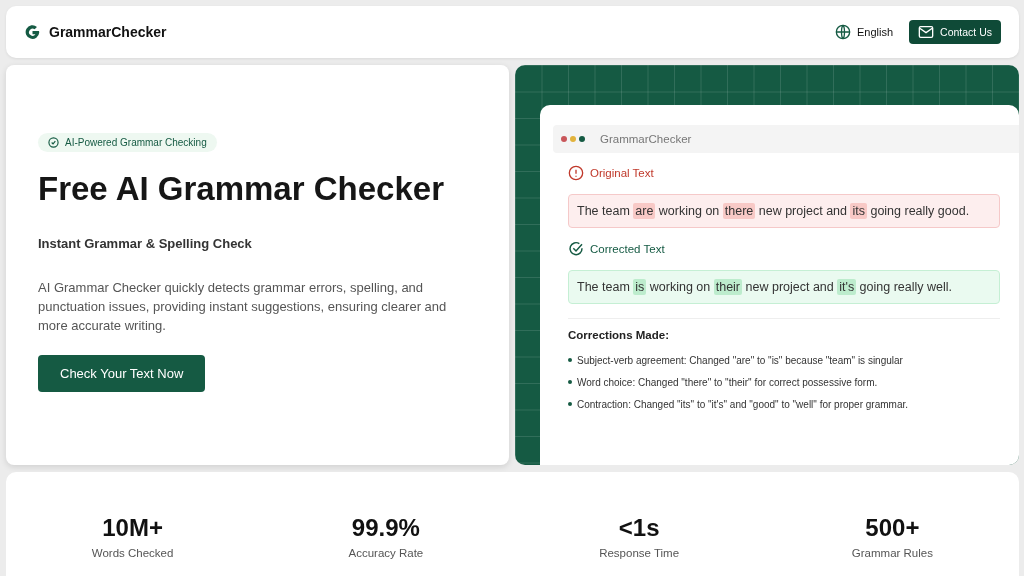 The image size is (1024, 576). What do you see at coordinates (136, 142) in the screenshot?
I see `badge-text: AI-Powered Grammar Checking` at bounding box center [136, 142].